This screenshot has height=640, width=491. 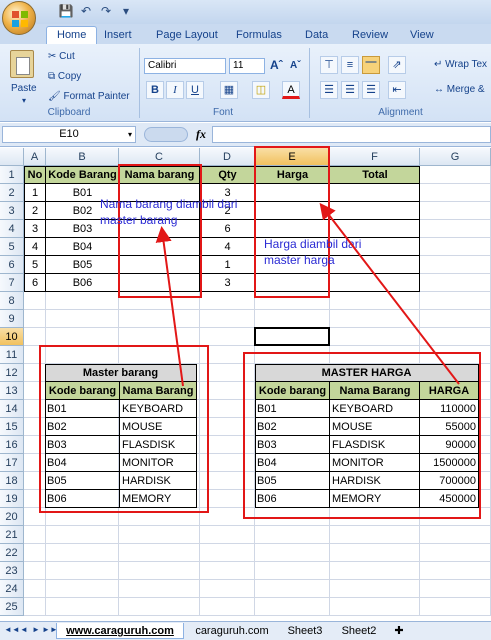 What do you see at coordinates (375, 481) in the screenshot?
I see `master-harga-cell: HARDISK` at bounding box center [375, 481].